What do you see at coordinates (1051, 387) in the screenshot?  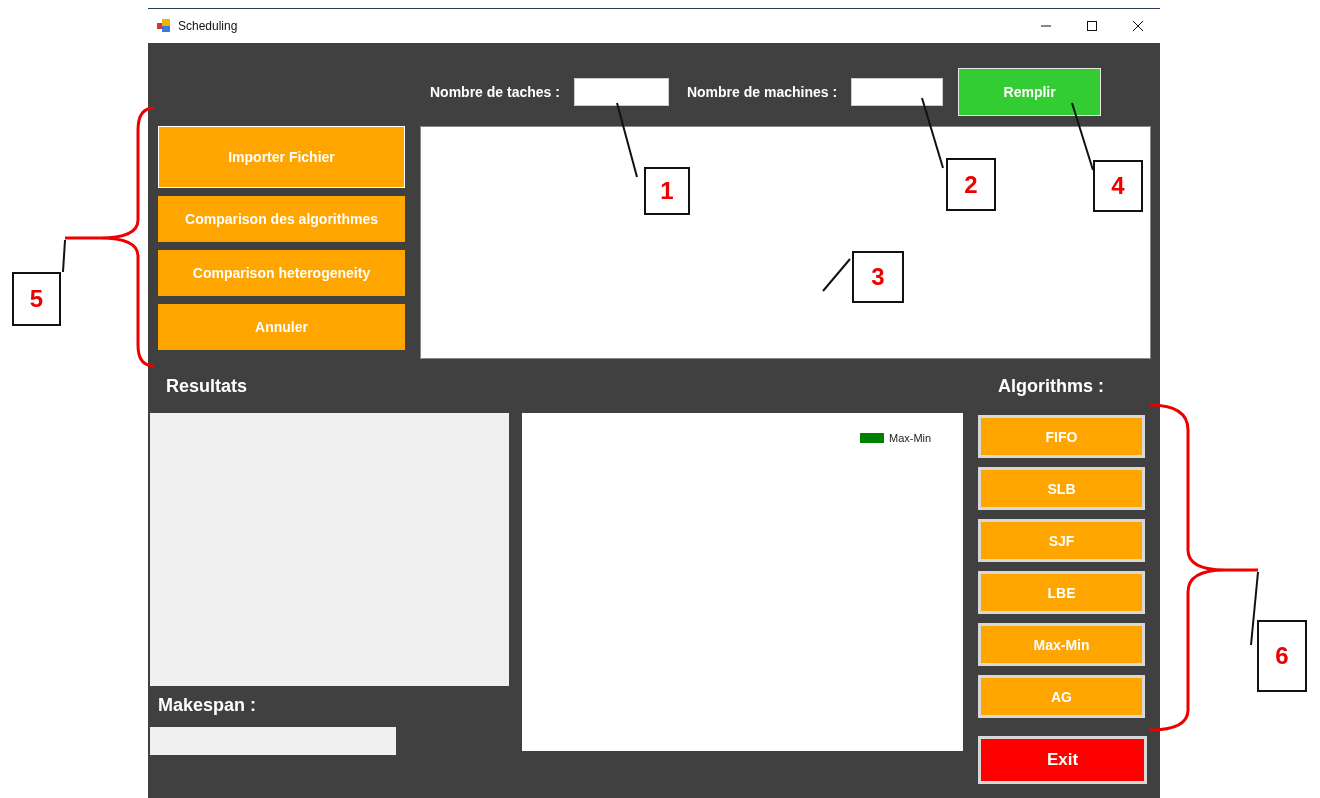 I see `algorithms-heading: Algorithms :` at bounding box center [1051, 387].